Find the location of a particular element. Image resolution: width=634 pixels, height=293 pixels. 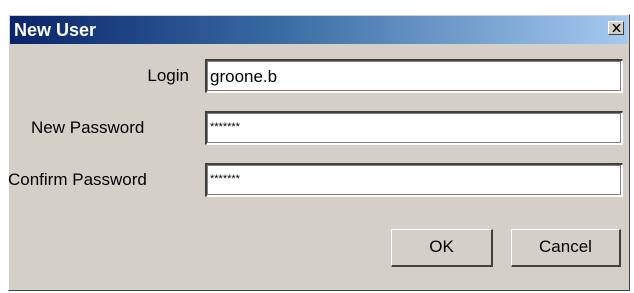

title-bar: New User is located at coordinates (319, 30).